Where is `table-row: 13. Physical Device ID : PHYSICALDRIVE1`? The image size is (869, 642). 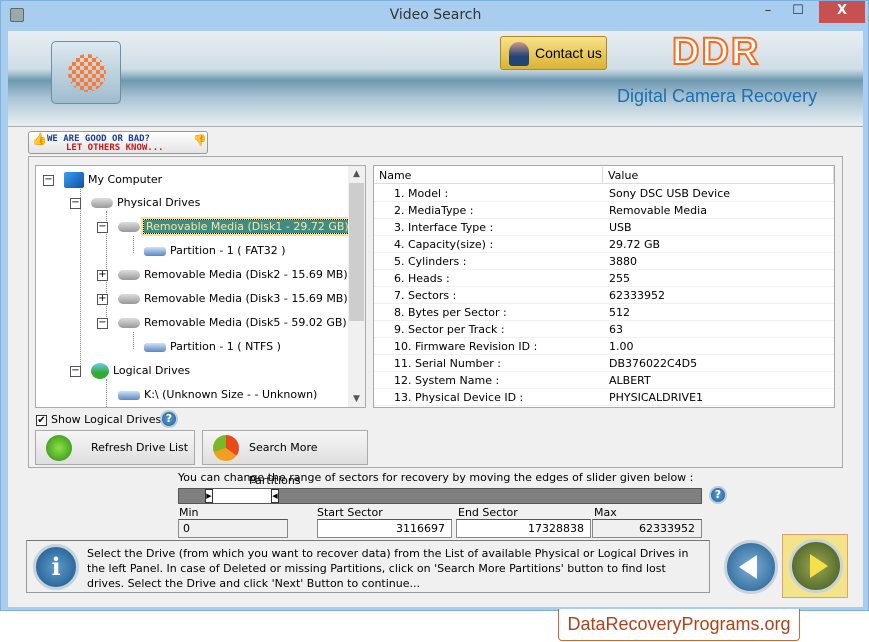
table-row: 13. Physical Device ID : PHYSICALDRIVE1 is located at coordinates (604, 397).